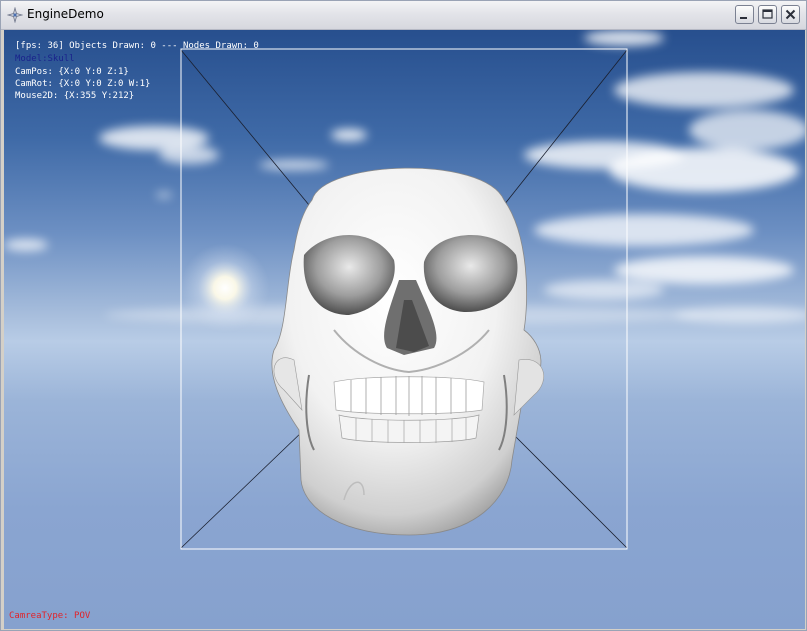 Image resolution: width=807 pixels, height=631 pixels. I want to click on close-button, so click(790, 14).